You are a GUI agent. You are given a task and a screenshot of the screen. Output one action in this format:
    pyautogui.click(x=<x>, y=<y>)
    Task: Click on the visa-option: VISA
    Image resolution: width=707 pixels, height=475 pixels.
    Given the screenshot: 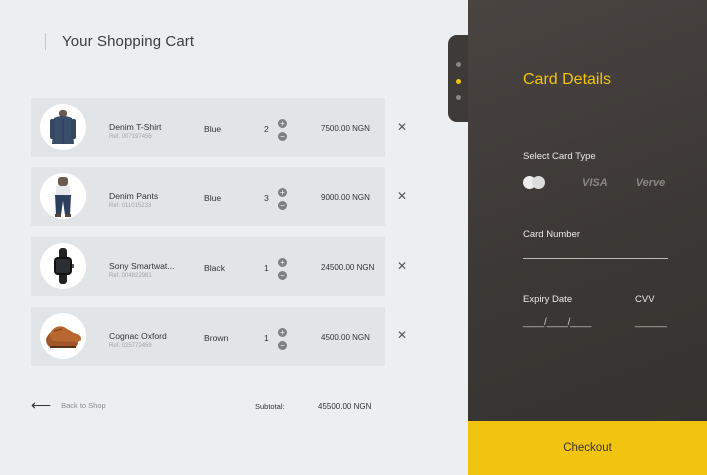 What is the action you would take?
    pyautogui.click(x=595, y=183)
    